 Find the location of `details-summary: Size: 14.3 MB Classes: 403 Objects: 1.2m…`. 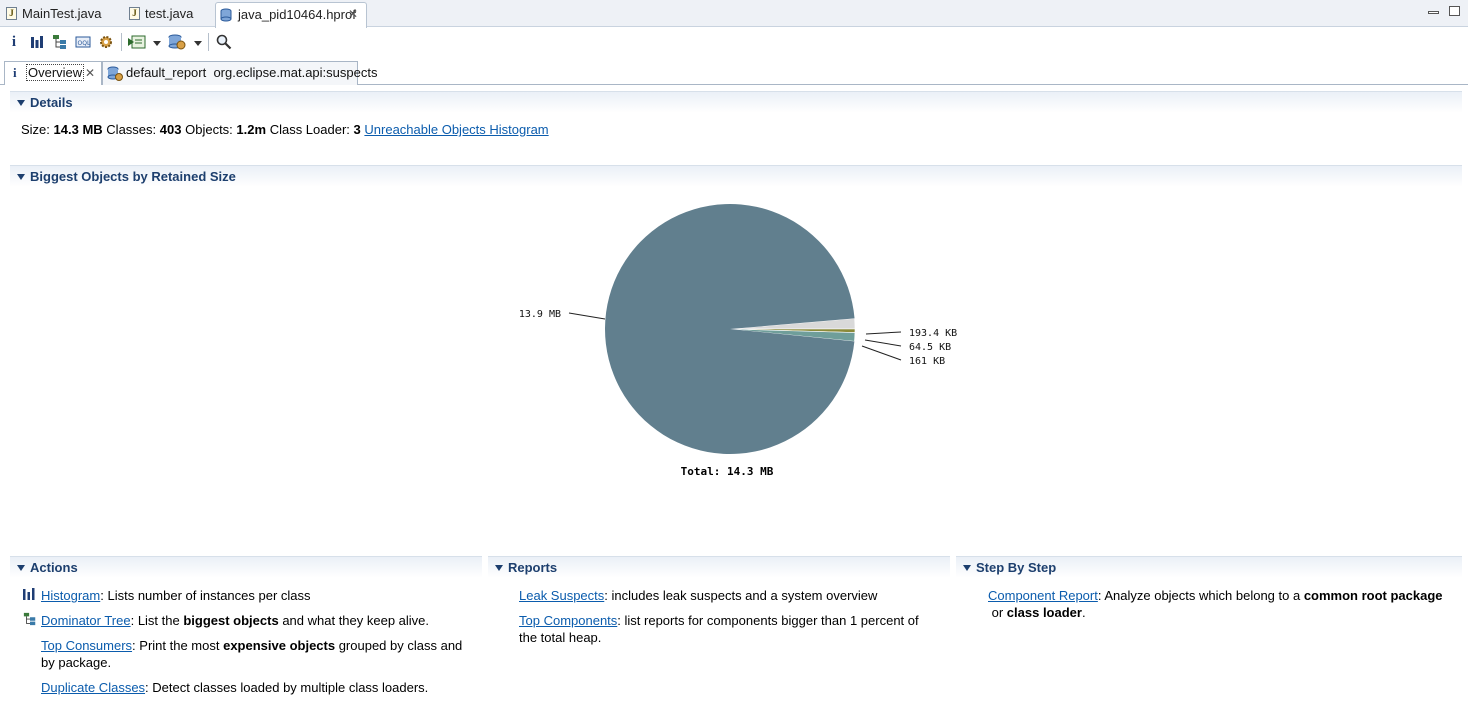

details-summary: Size: 14.3 MB Classes: 403 Objects: 1.2m… is located at coordinates (285, 129).